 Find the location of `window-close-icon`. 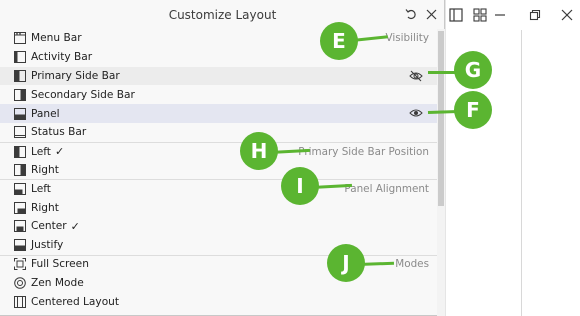

window-close-icon is located at coordinates (567, 15).